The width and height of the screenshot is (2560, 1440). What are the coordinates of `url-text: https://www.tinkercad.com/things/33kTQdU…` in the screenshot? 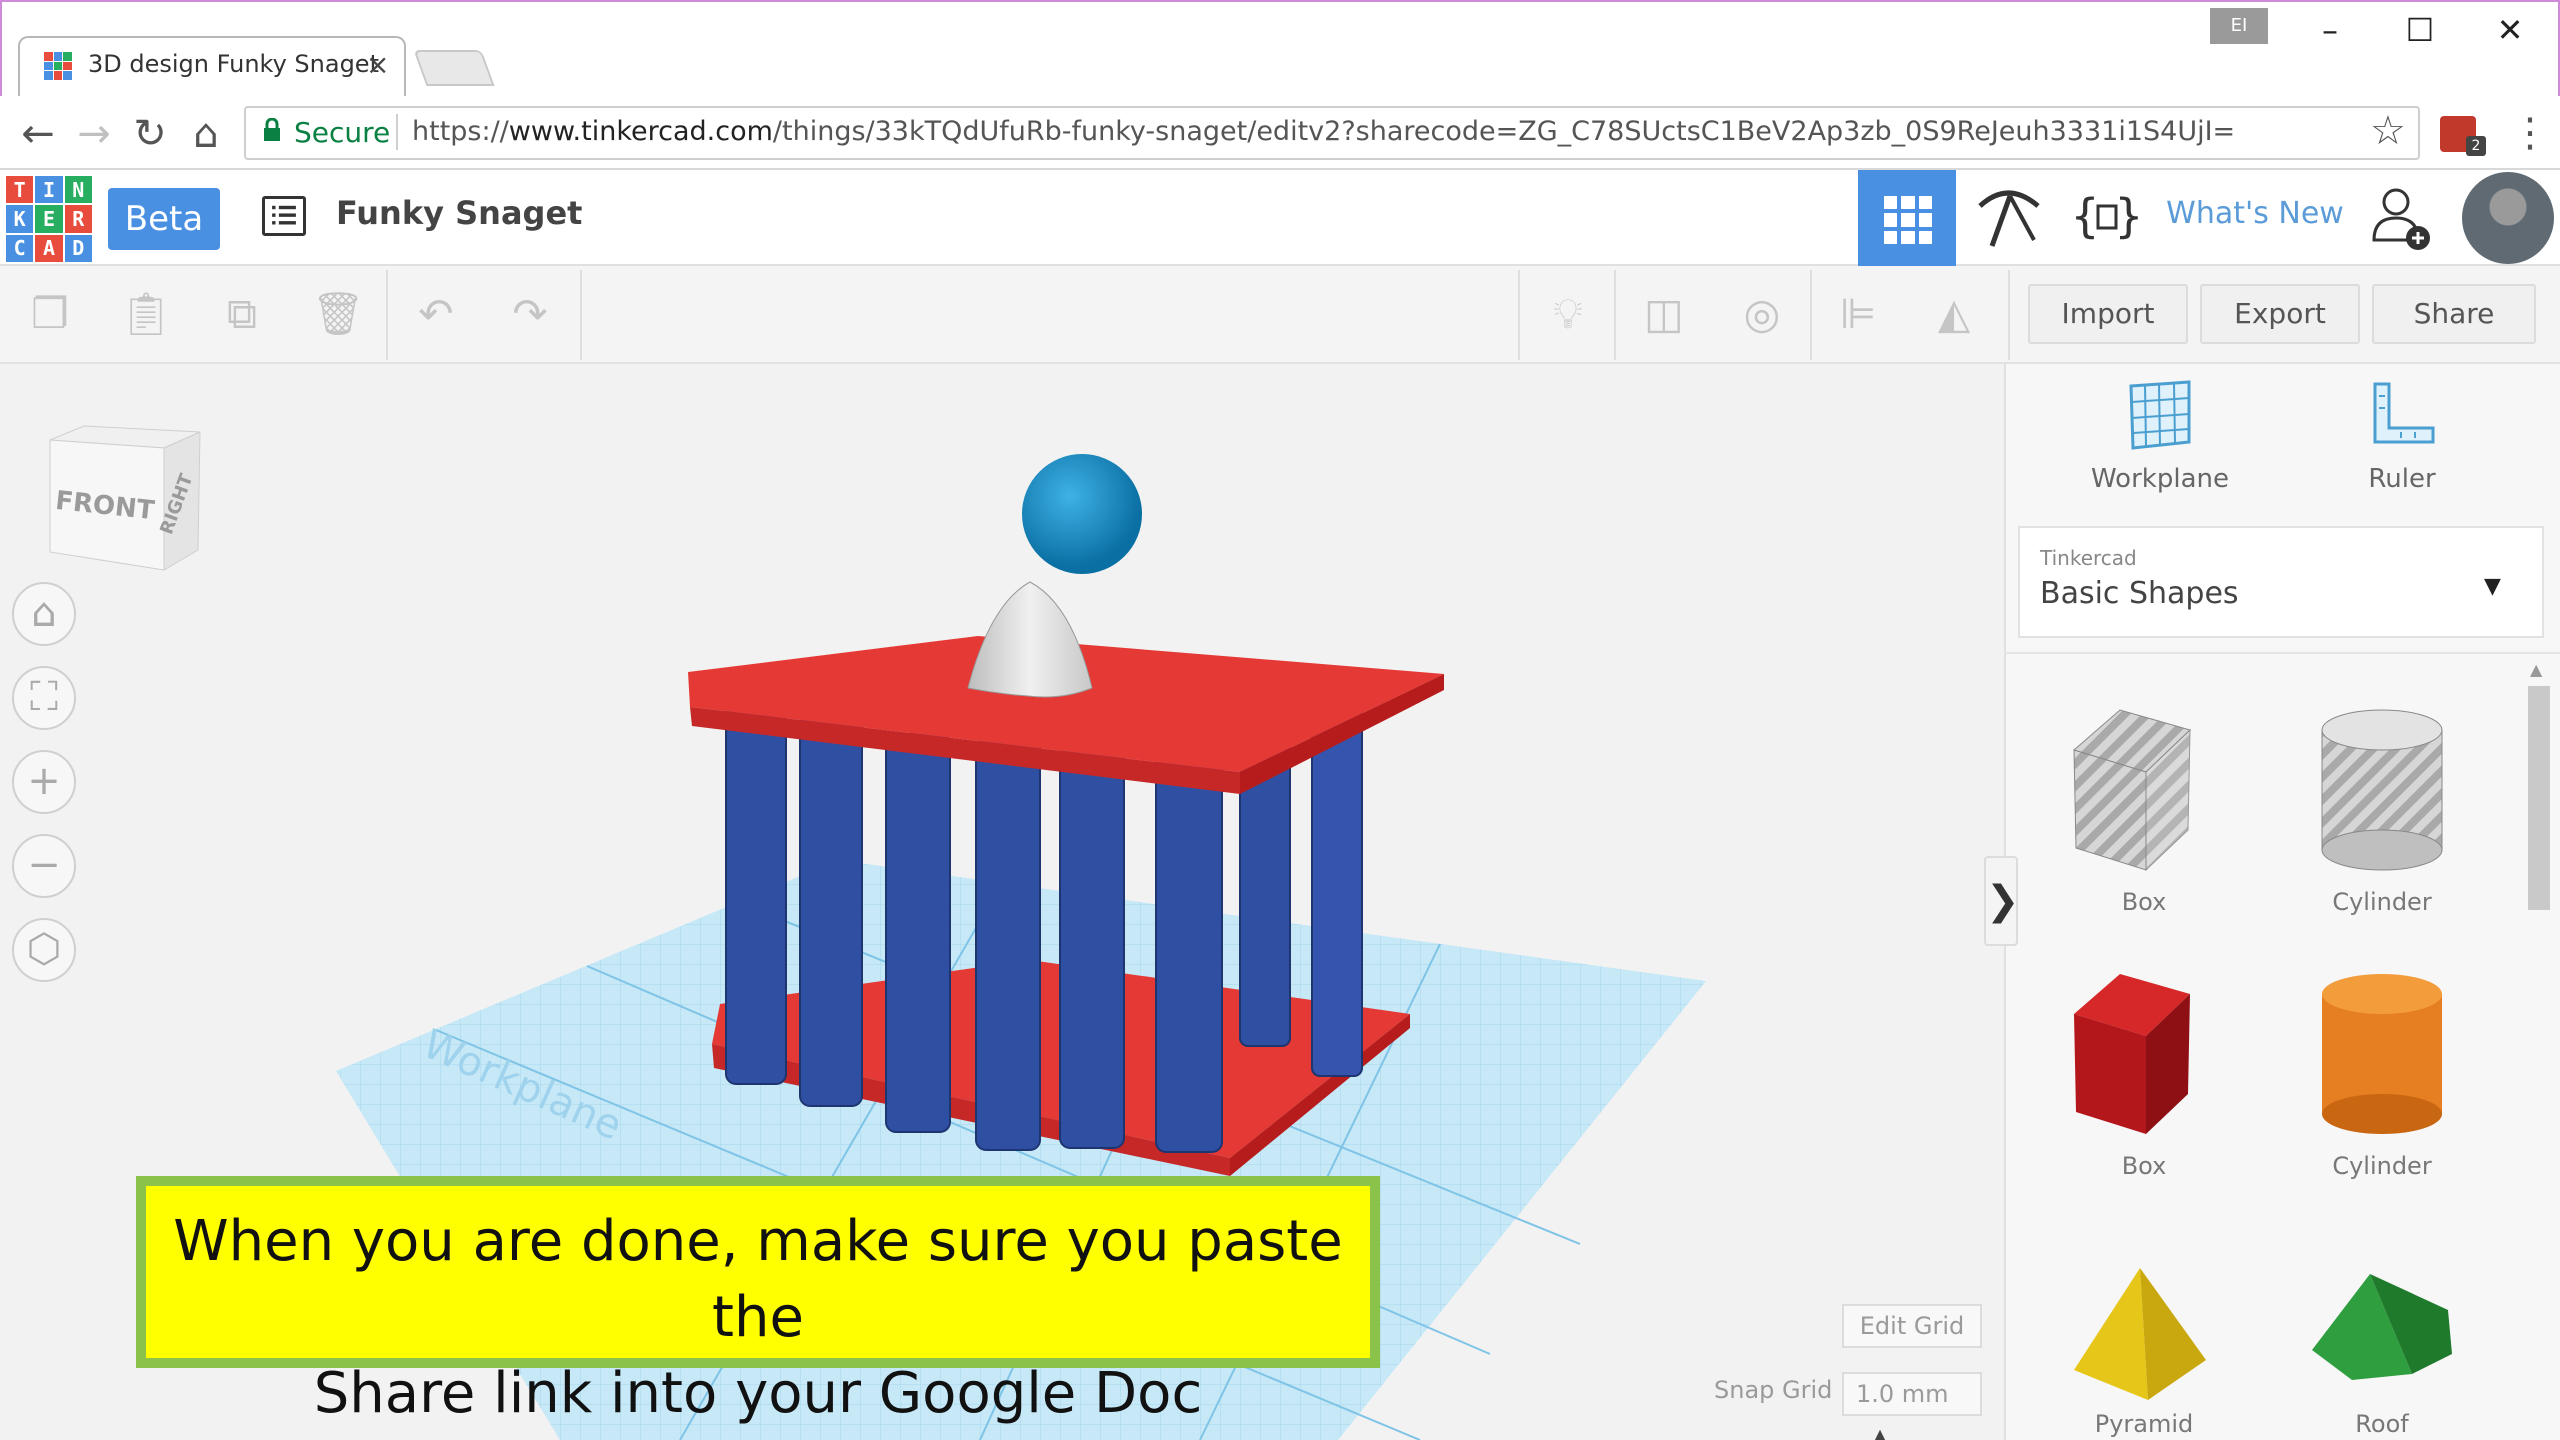 It's located at (1323, 131).